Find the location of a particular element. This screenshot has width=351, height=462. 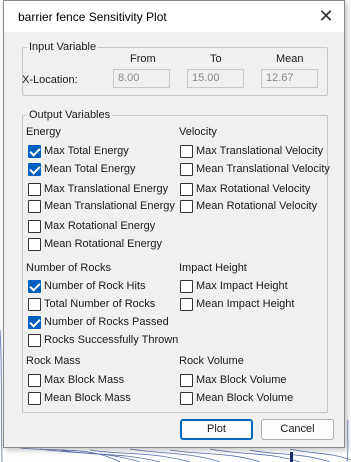

checkbox-label: Mean Translational Energy is located at coordinates (109, 206).